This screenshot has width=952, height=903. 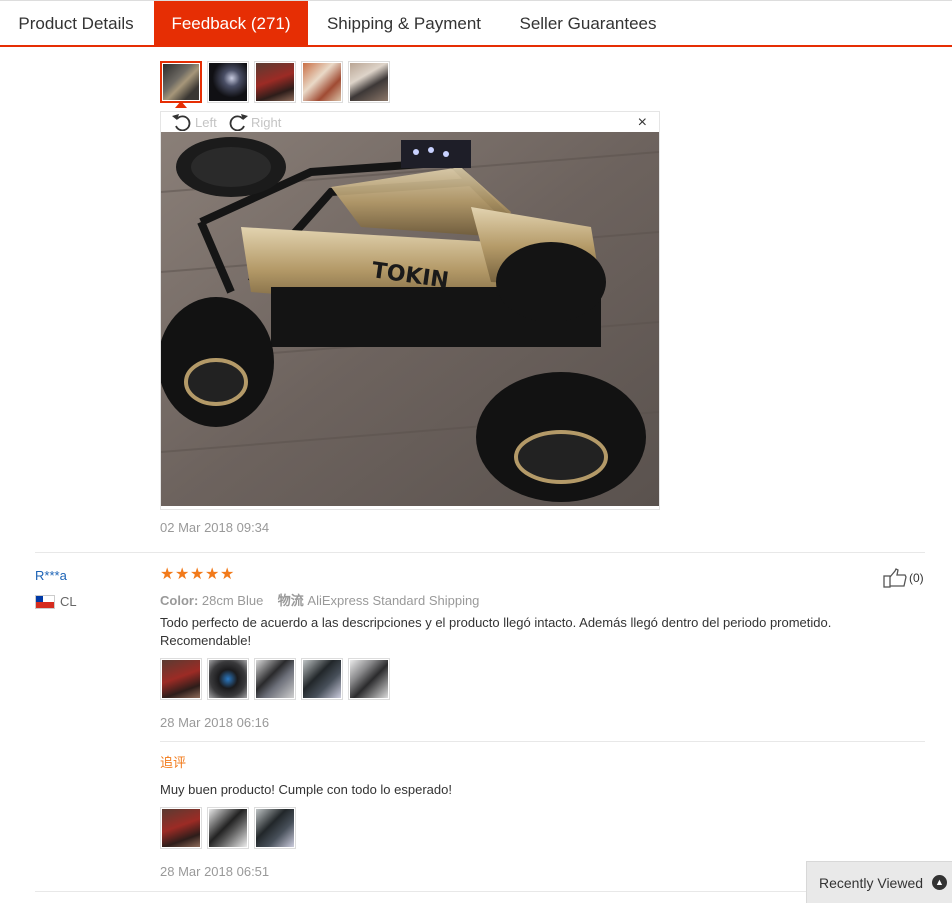 I want to click on recently-viewed-label: Recently Viewed, so click(x=871, y=882).